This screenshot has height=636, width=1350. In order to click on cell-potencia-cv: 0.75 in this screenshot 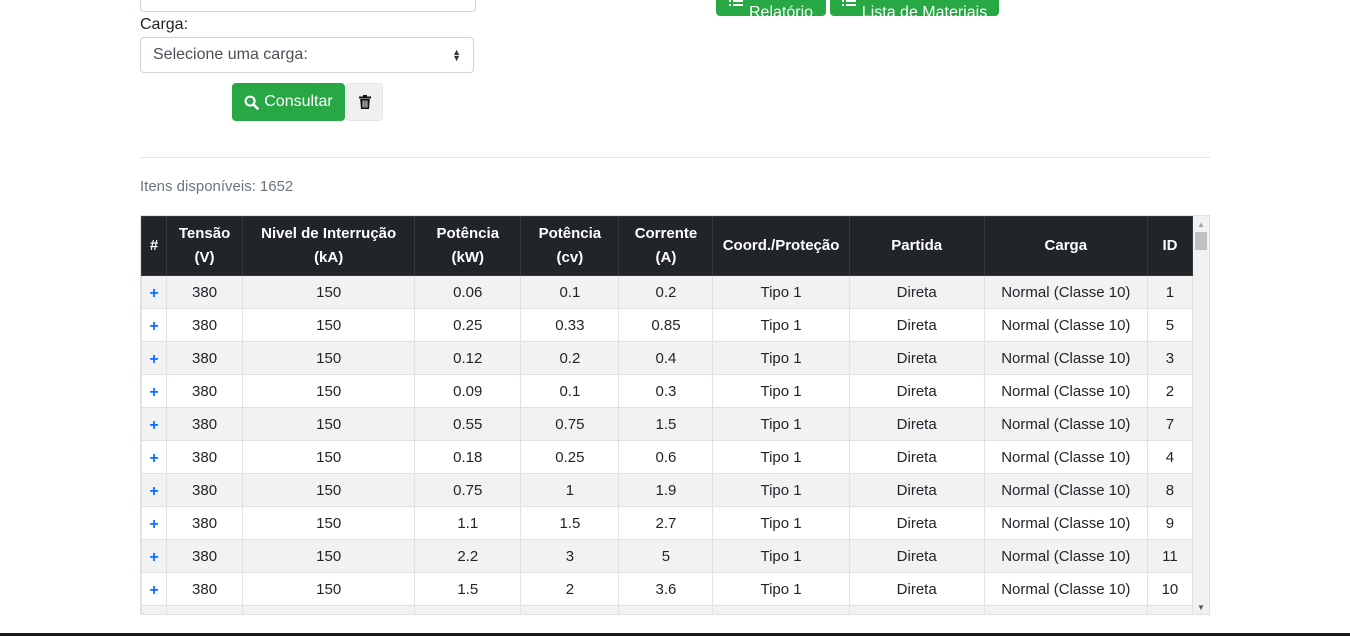, I will do `click(570, 424)`.